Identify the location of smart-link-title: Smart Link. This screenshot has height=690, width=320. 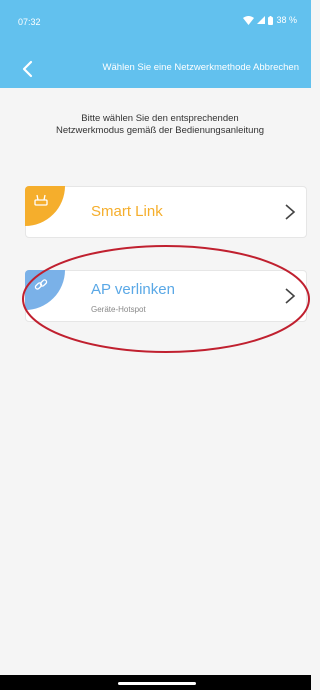
(127, 211).